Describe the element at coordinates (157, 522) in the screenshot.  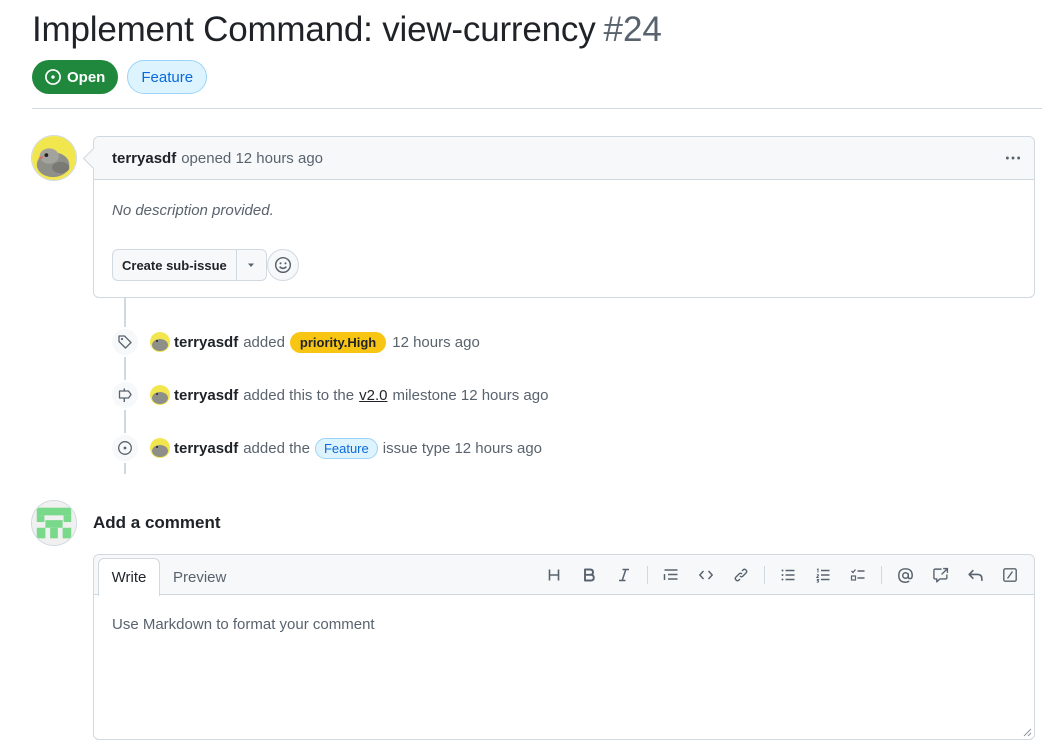
I see `add-comment-heading: Add a comment` at that location.